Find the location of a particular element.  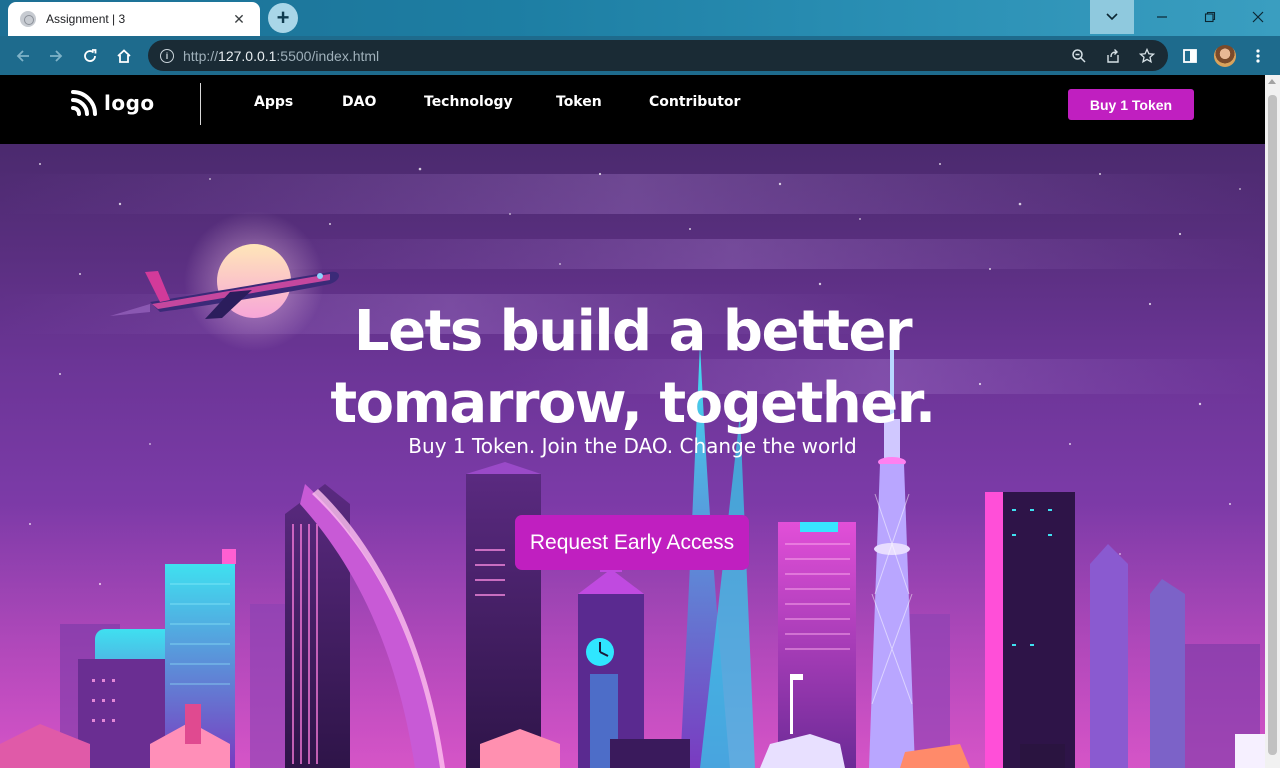

nav-link-dao: DAO is located at coordinates (359, 102).